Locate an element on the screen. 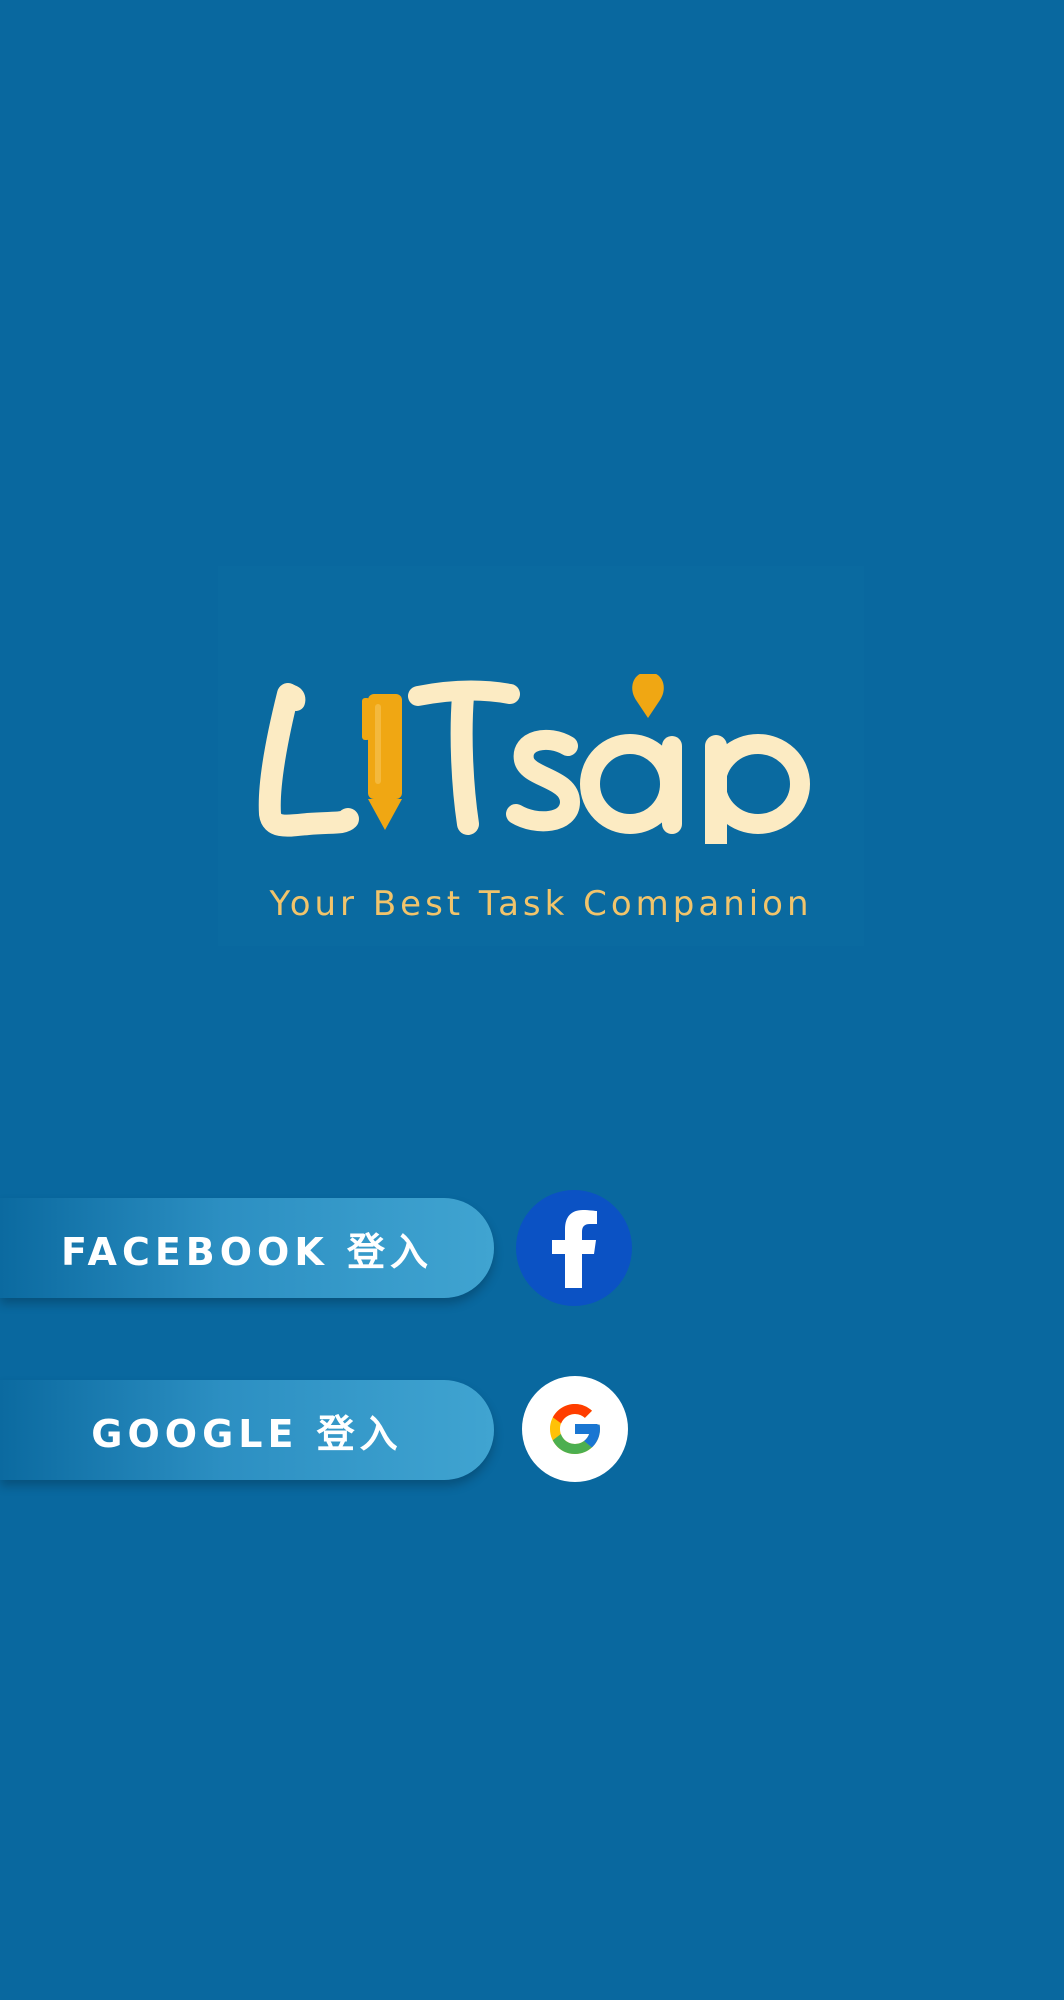  brand-logo-block: Your Best Task Companion is located at coordinates (541, 756).